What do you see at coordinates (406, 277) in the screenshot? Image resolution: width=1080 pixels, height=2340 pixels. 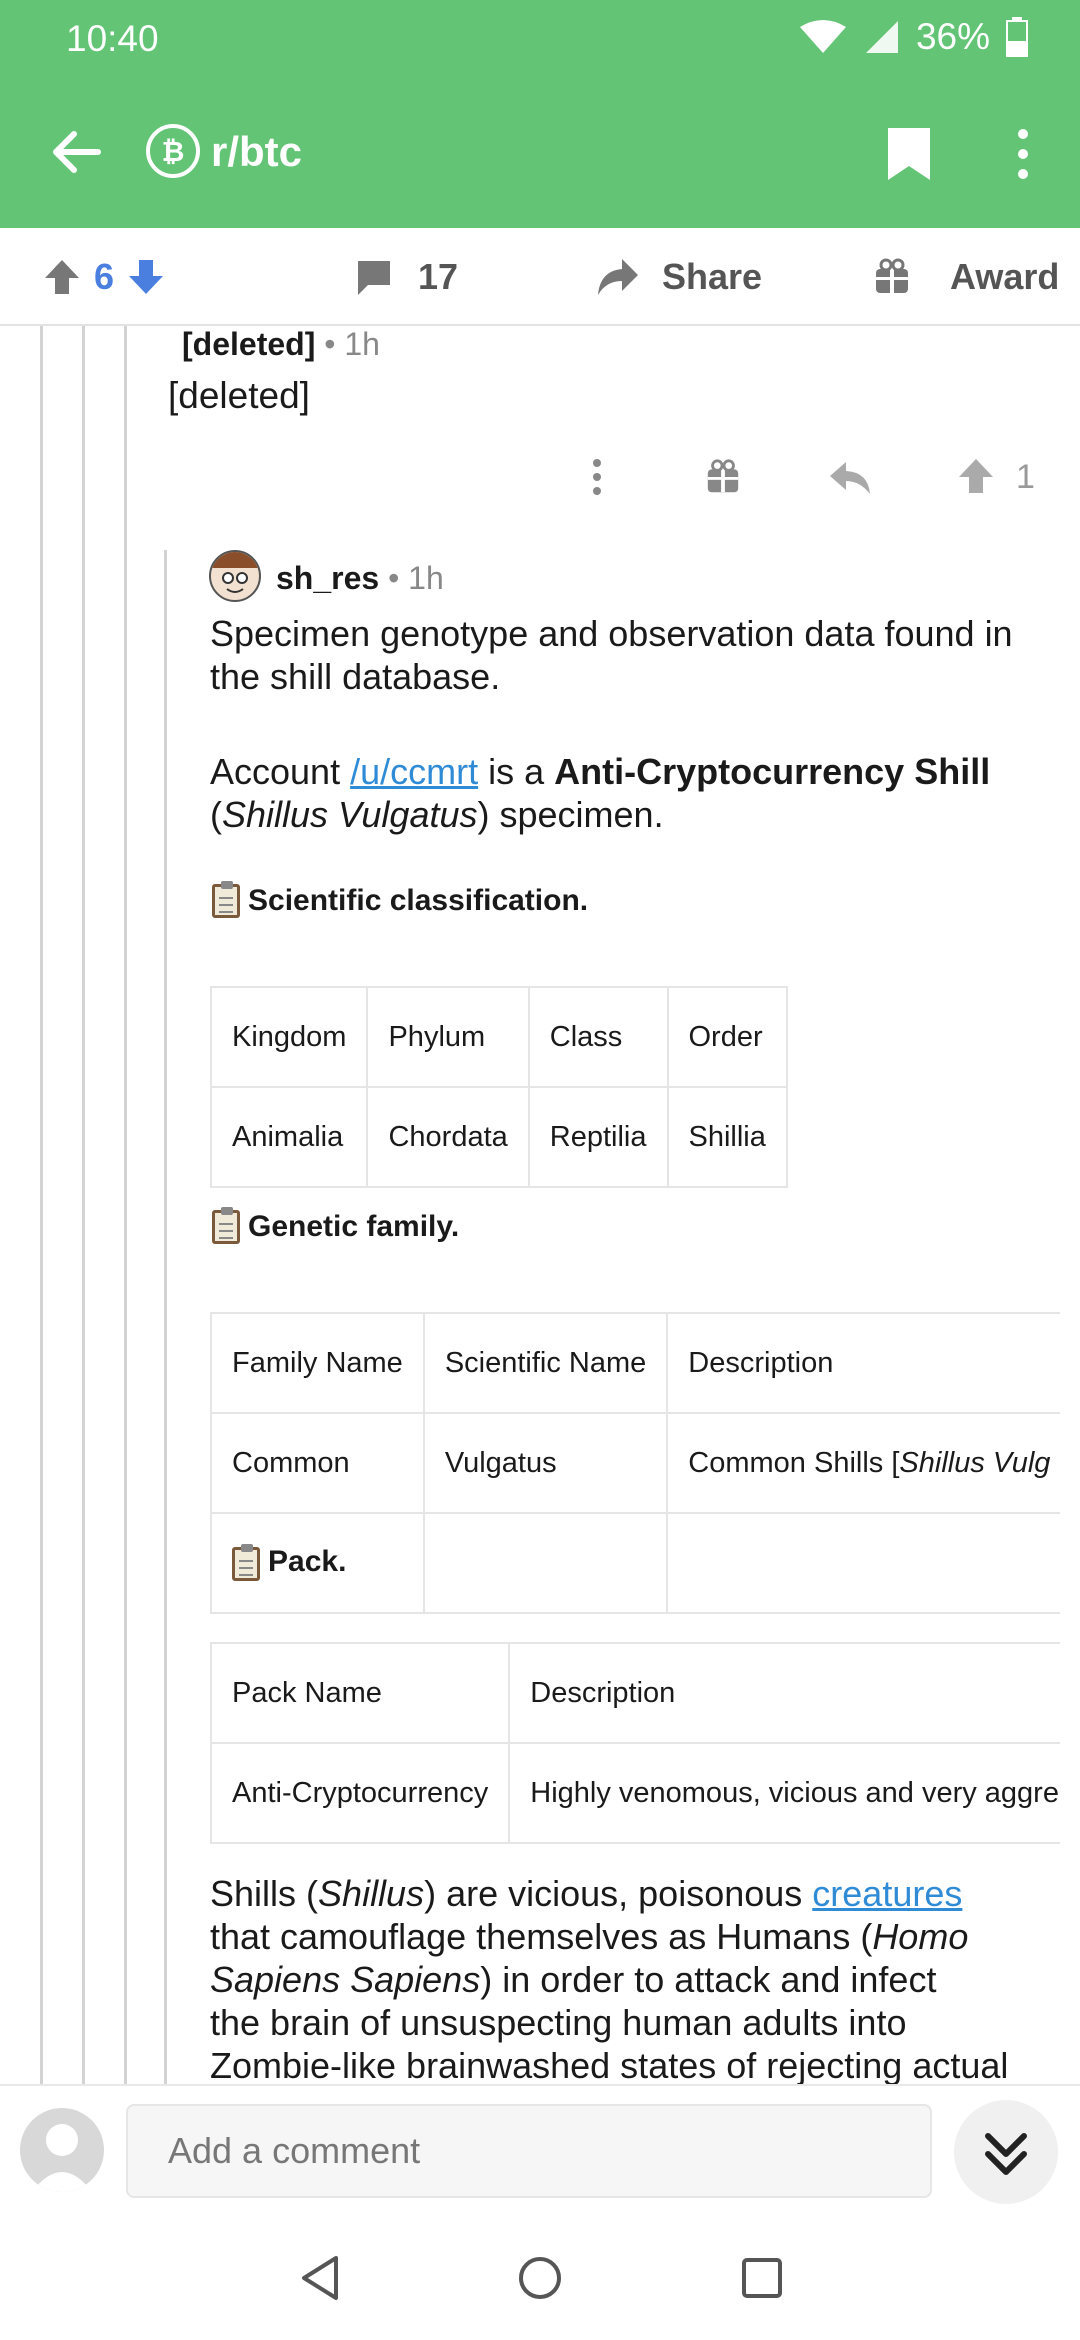 I see `comments-button: 17` at bounding box center [406, 277].